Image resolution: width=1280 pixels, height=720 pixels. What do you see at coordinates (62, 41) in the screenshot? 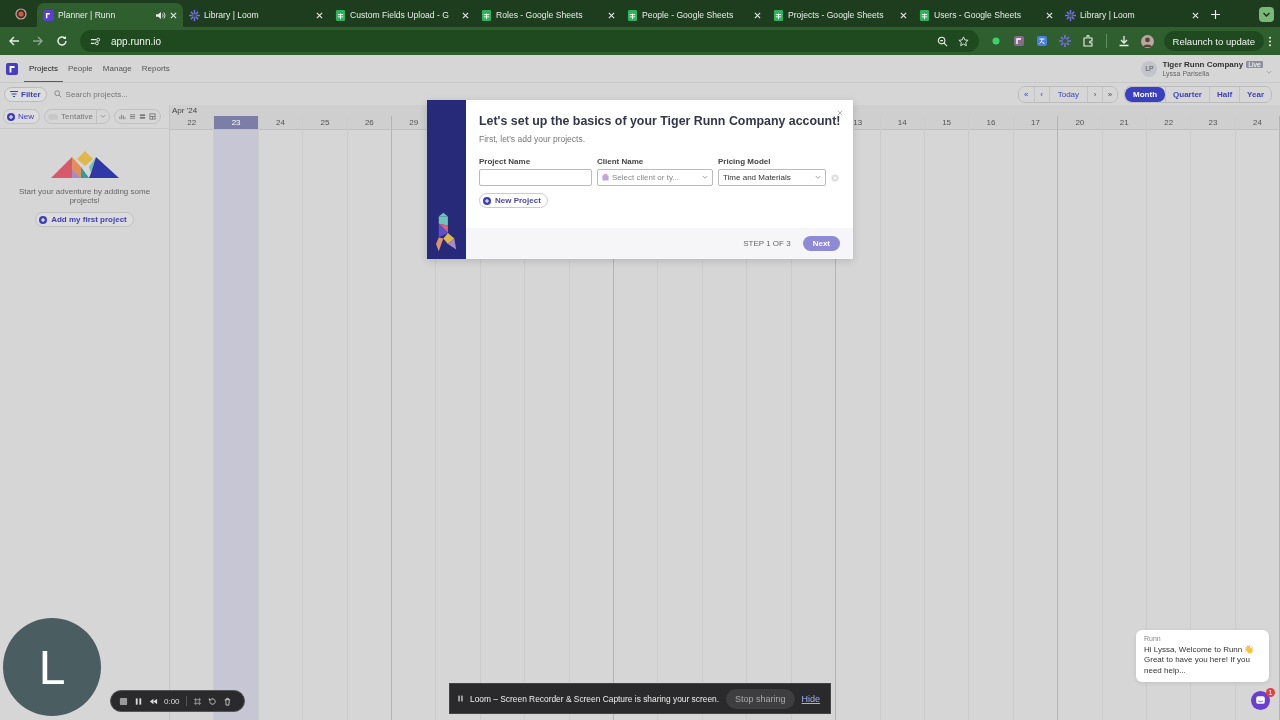
I see `reload-icon` at bounding box center [62, 41].